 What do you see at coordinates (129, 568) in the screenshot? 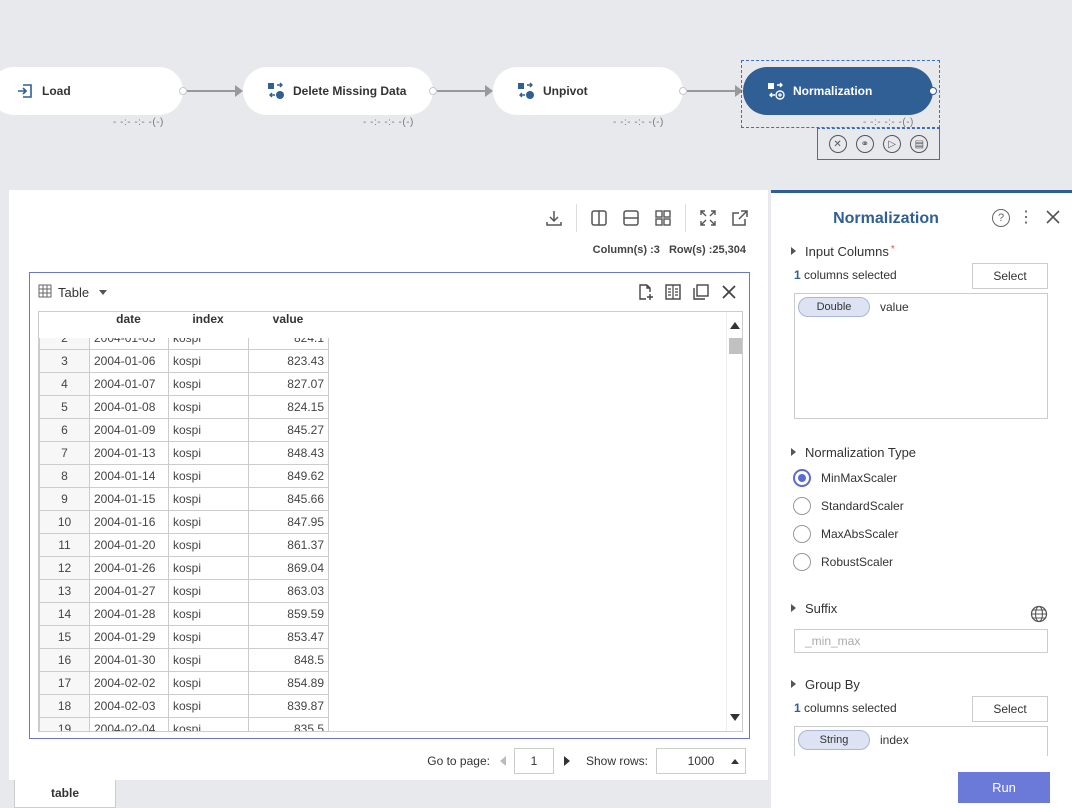
I see `date-cell: 2004-01-26` at bounding box center [129, 568].